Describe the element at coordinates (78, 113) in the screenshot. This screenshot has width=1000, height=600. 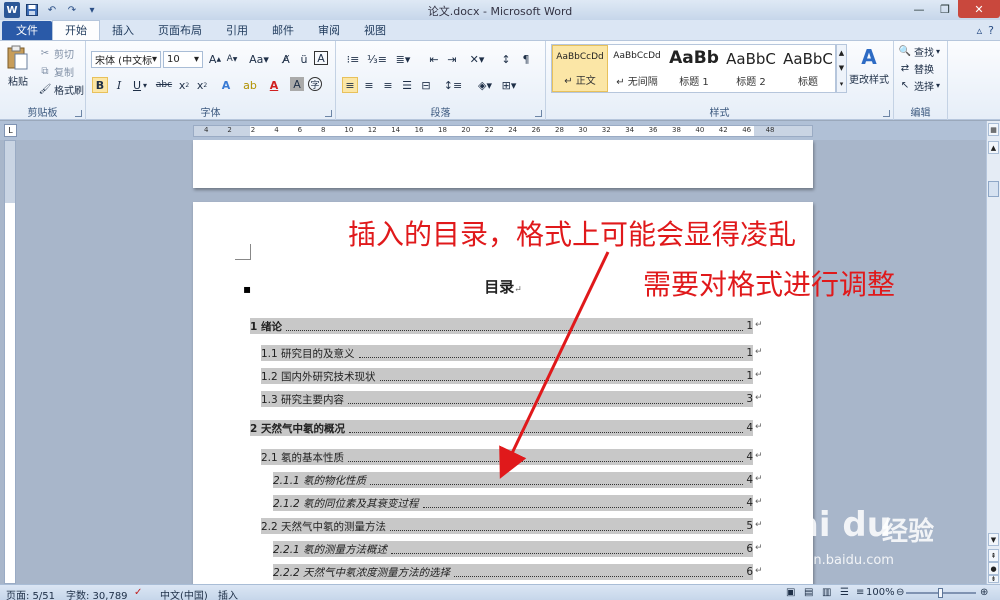
I see `clipboard-launcher-icon` at that location.